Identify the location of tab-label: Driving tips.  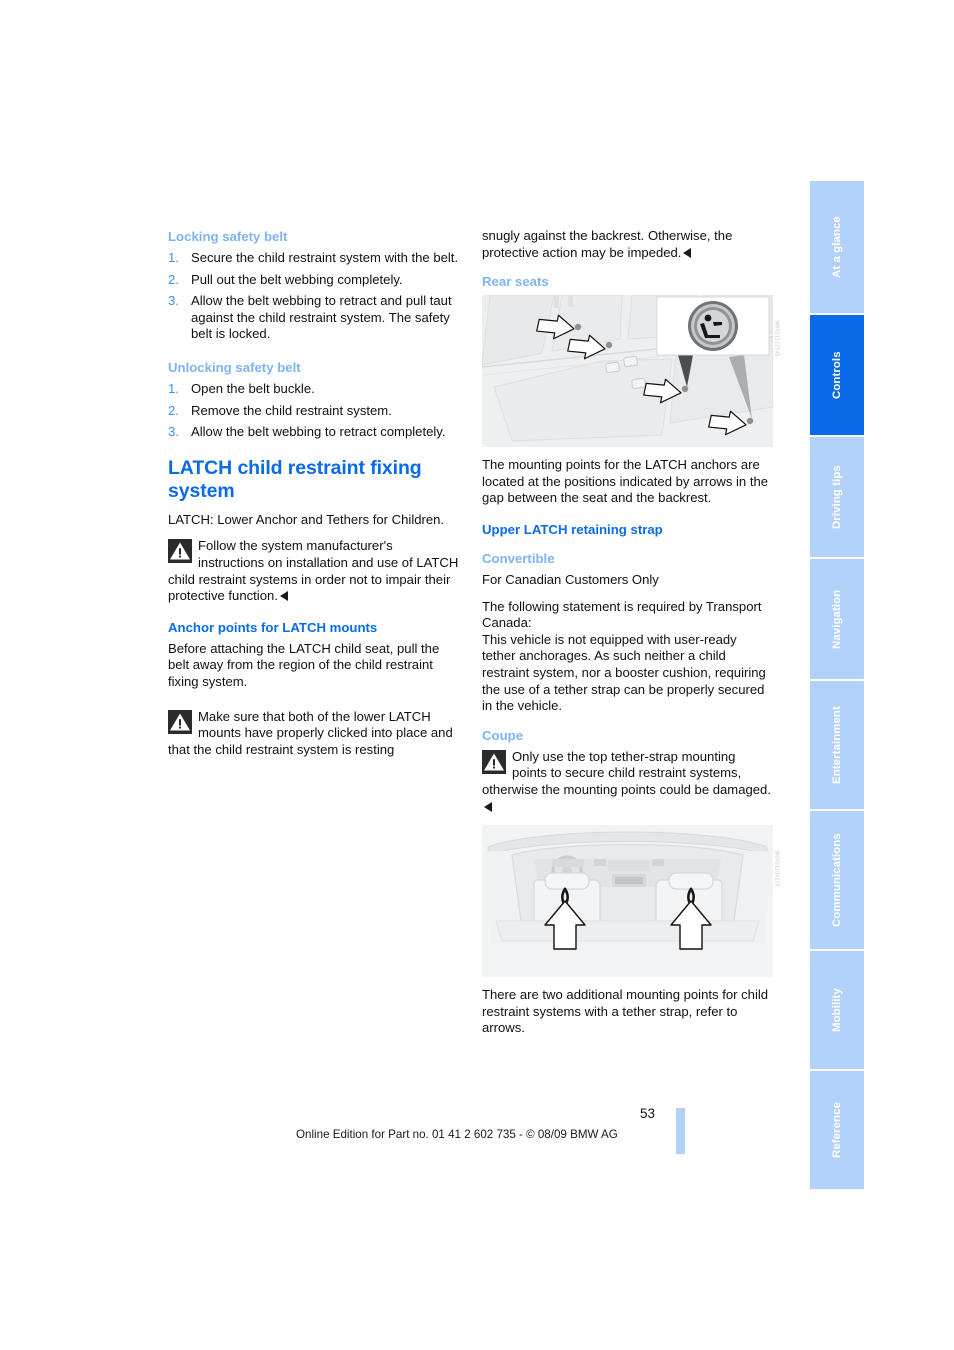
(837, 497).